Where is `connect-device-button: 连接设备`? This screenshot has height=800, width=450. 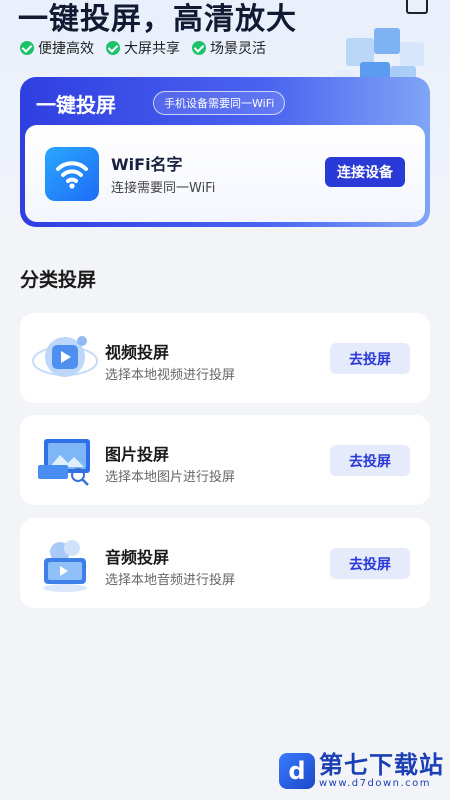 connect-device-button: 连接设备 is located at coordinates (365, 172).